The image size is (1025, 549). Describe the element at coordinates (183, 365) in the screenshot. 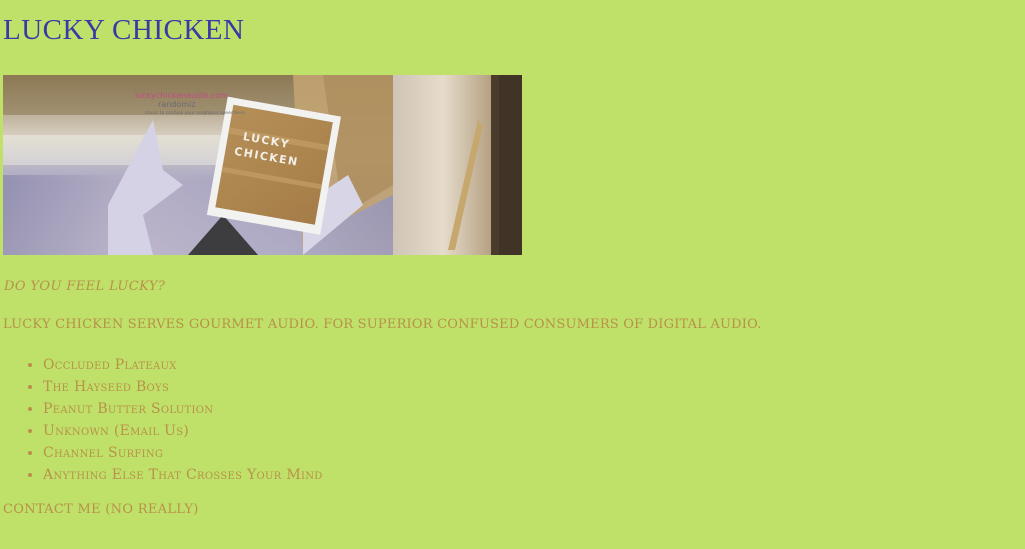

I see `link-occluded-plateaux: Occluded Plateaux` at that location.